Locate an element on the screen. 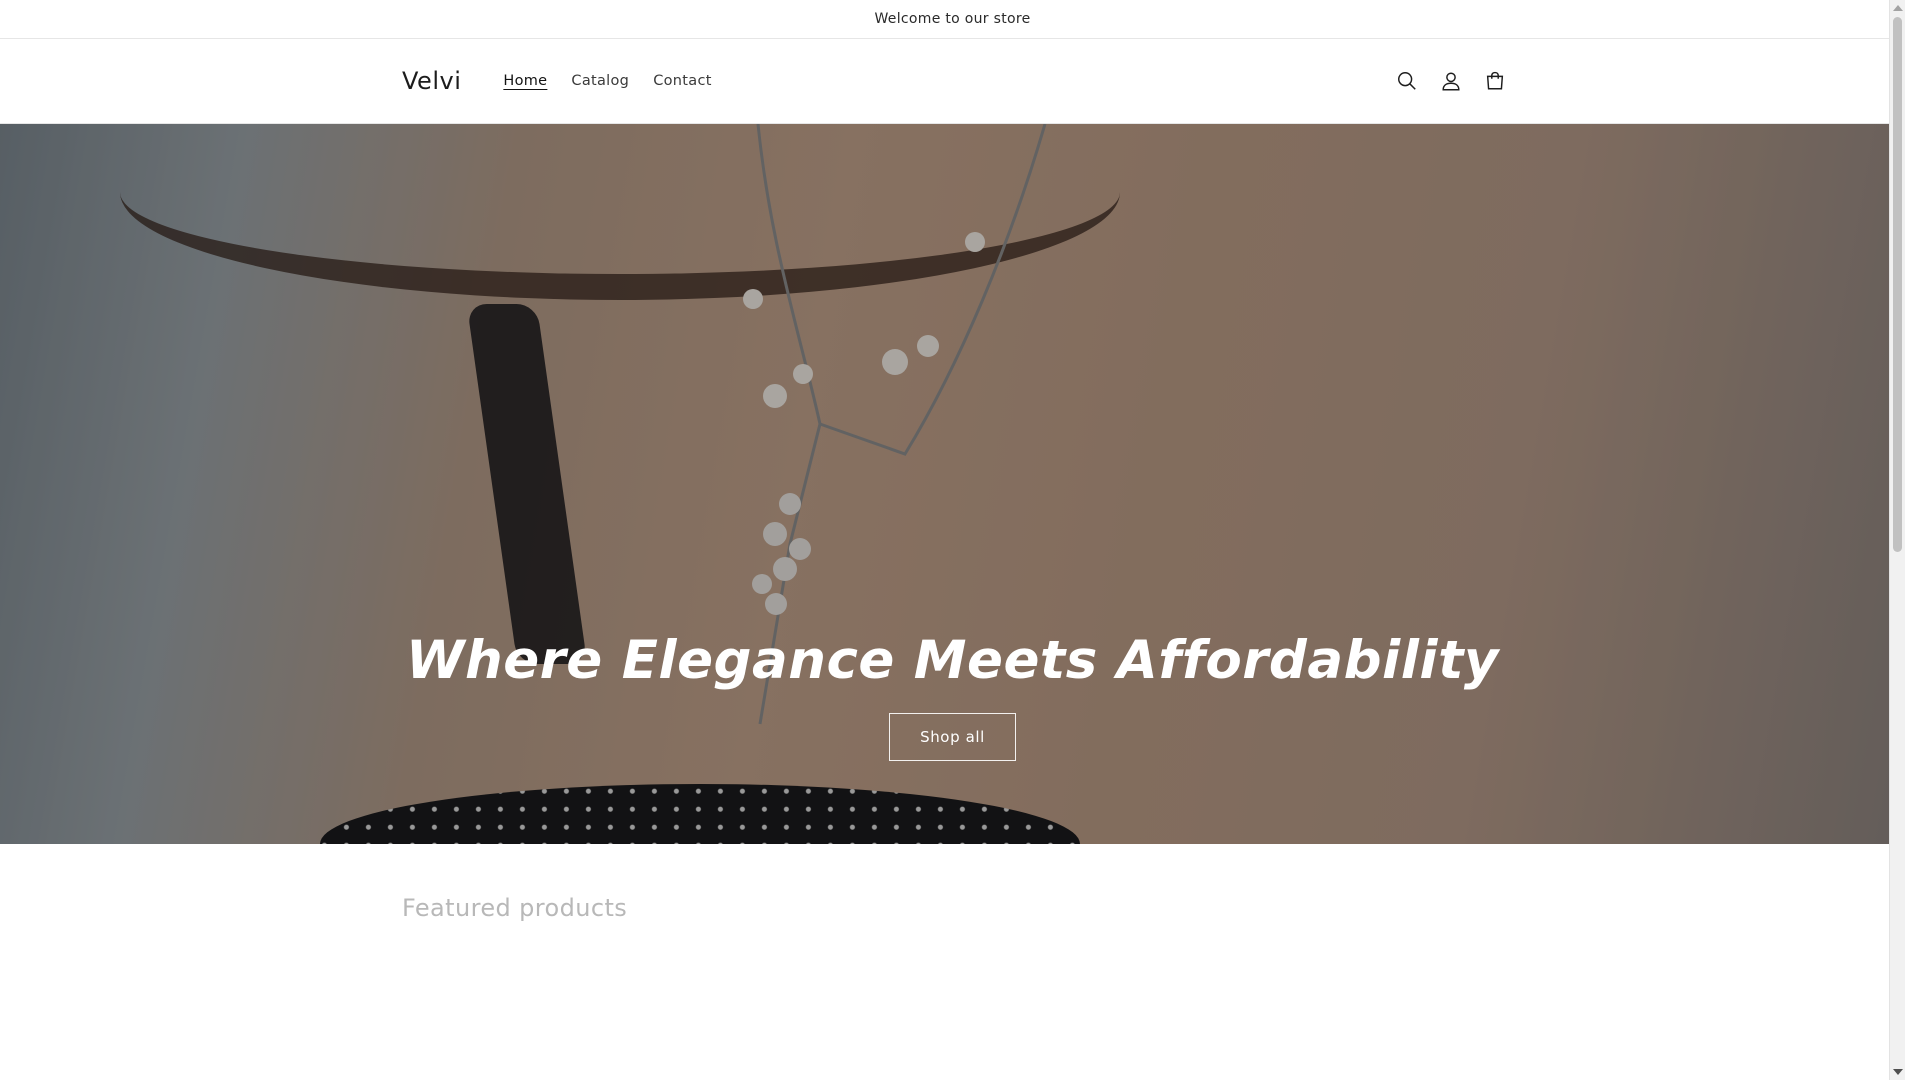  hero-title: Where Elegance Meets Affordability is located at coordinates (952, 660).